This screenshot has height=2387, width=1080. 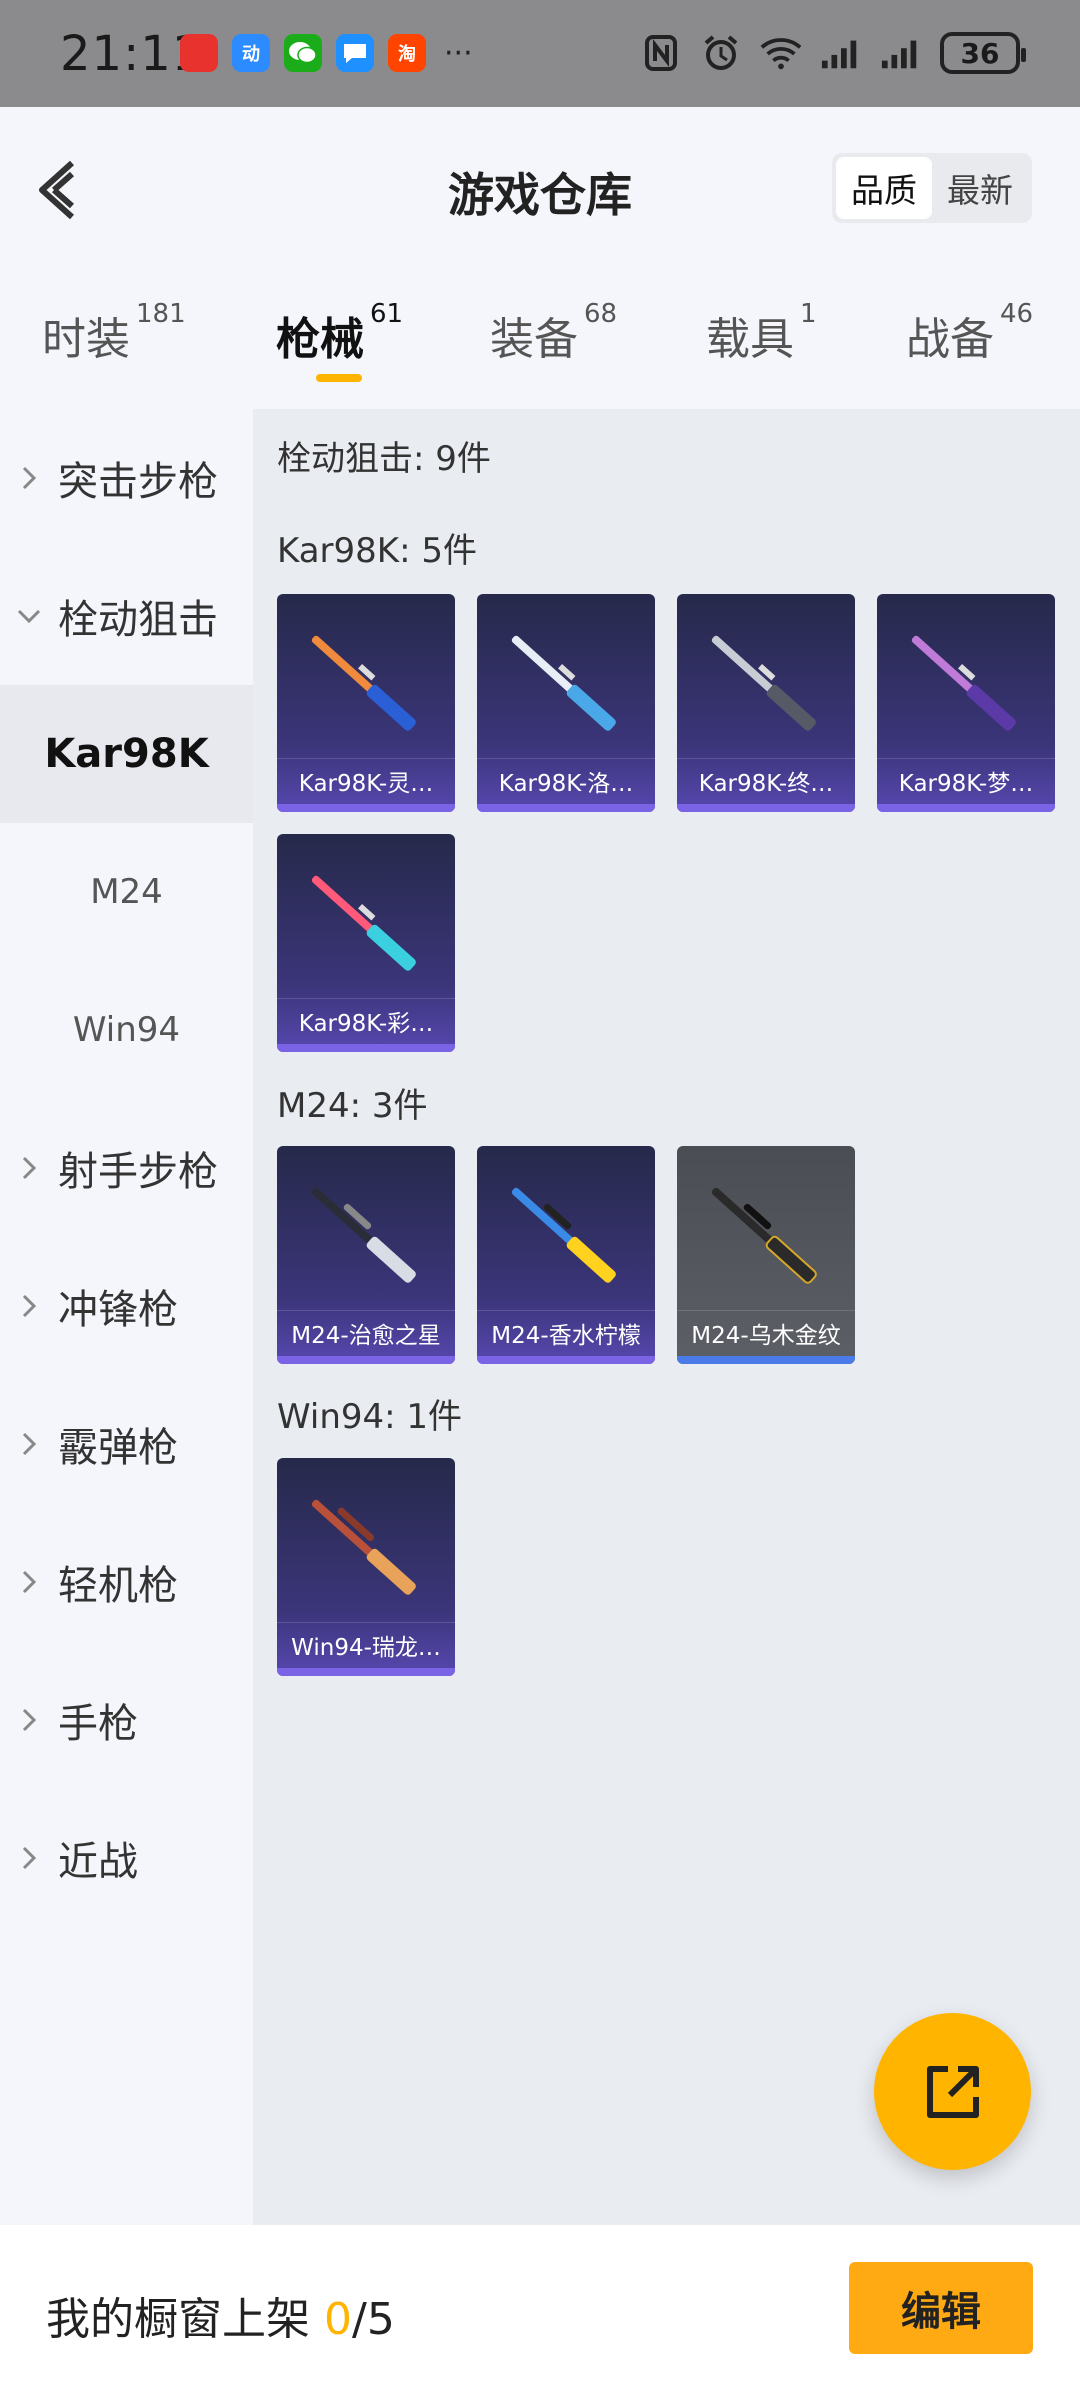 I want to click on active-tab-indicator, so click(x=339, y=378).